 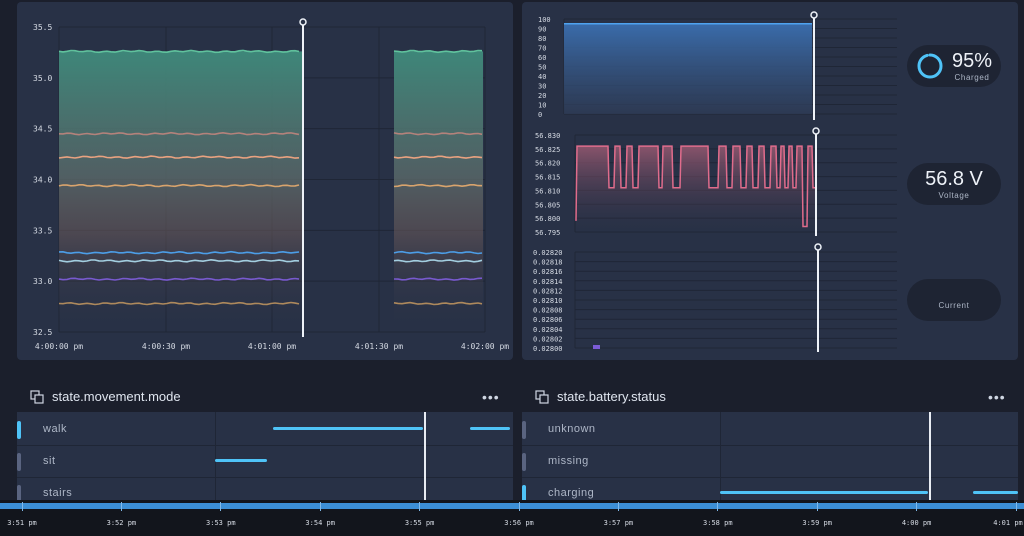 What do you see at coordinates (542, 96) in the screenshot?
I see `y-tick-label: 20` at bounding box center [542, 96].